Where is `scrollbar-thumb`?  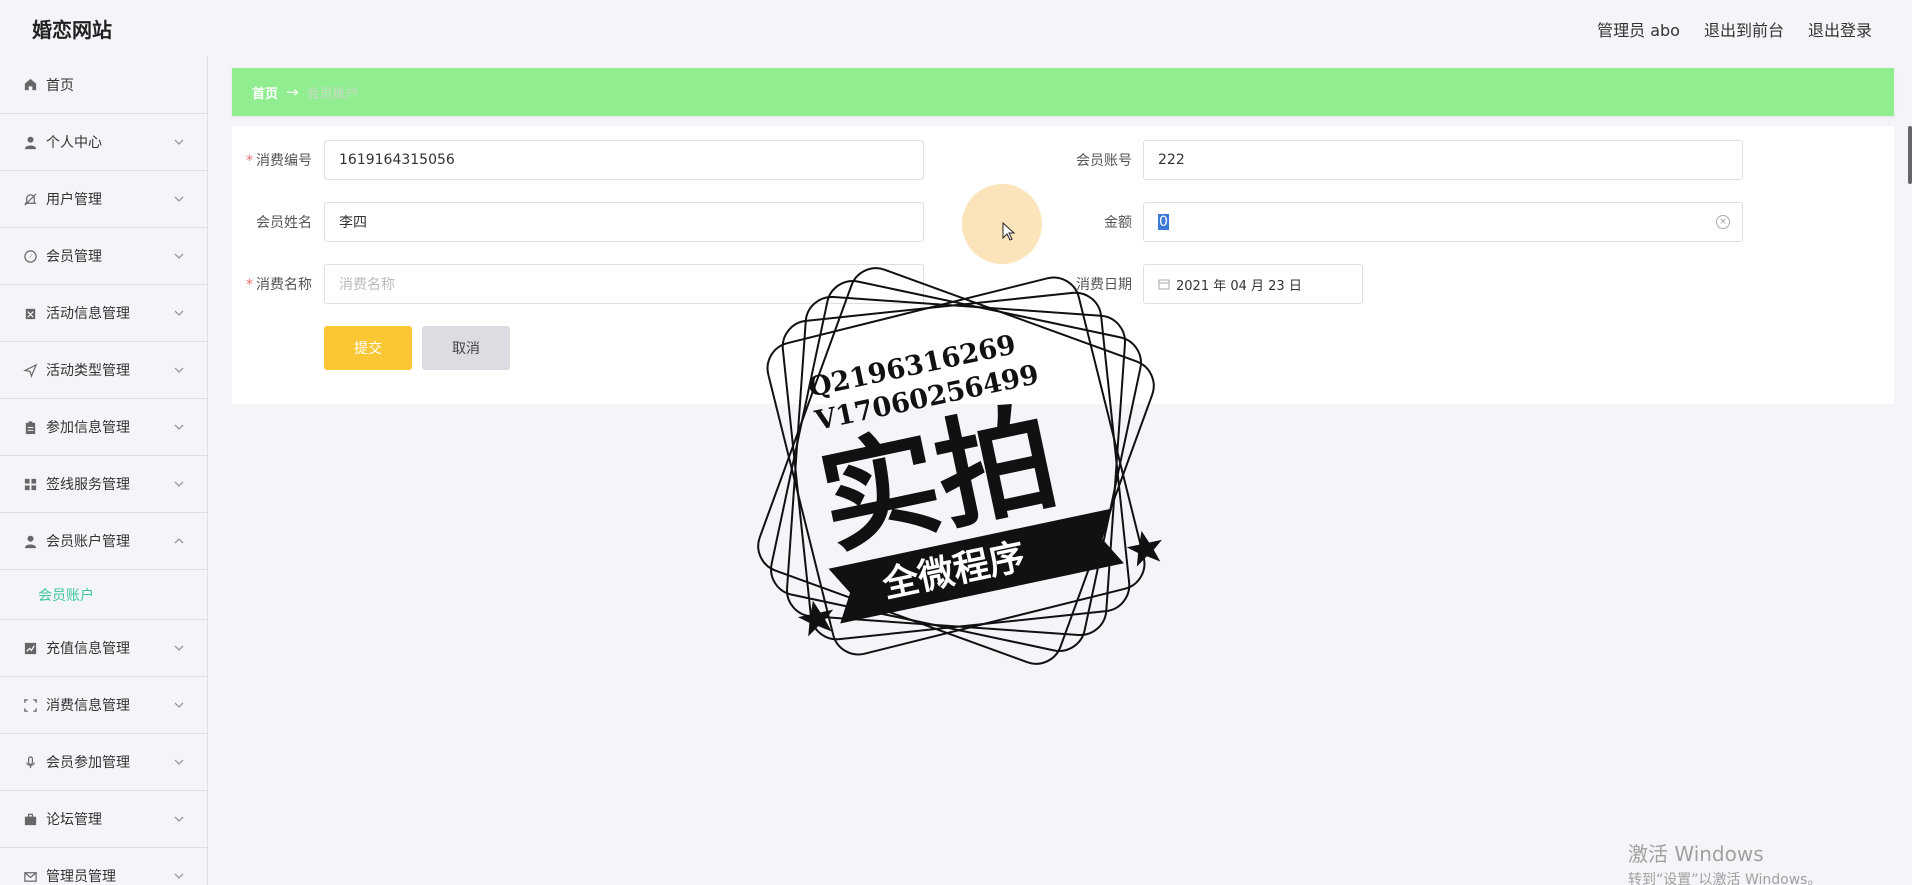
scrollbar-thumb is located at coordinates (1910, 155).